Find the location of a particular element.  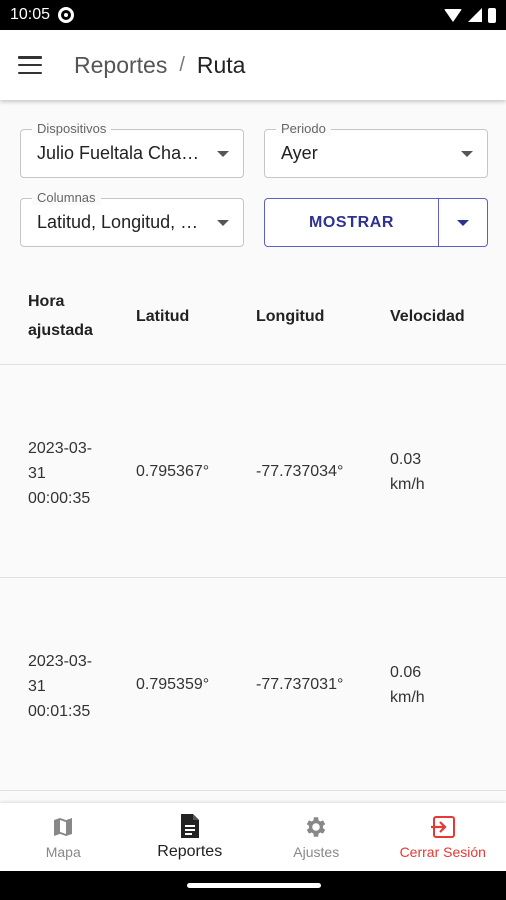

show-button: MOSTRAR is located at coordinates (352, 222).